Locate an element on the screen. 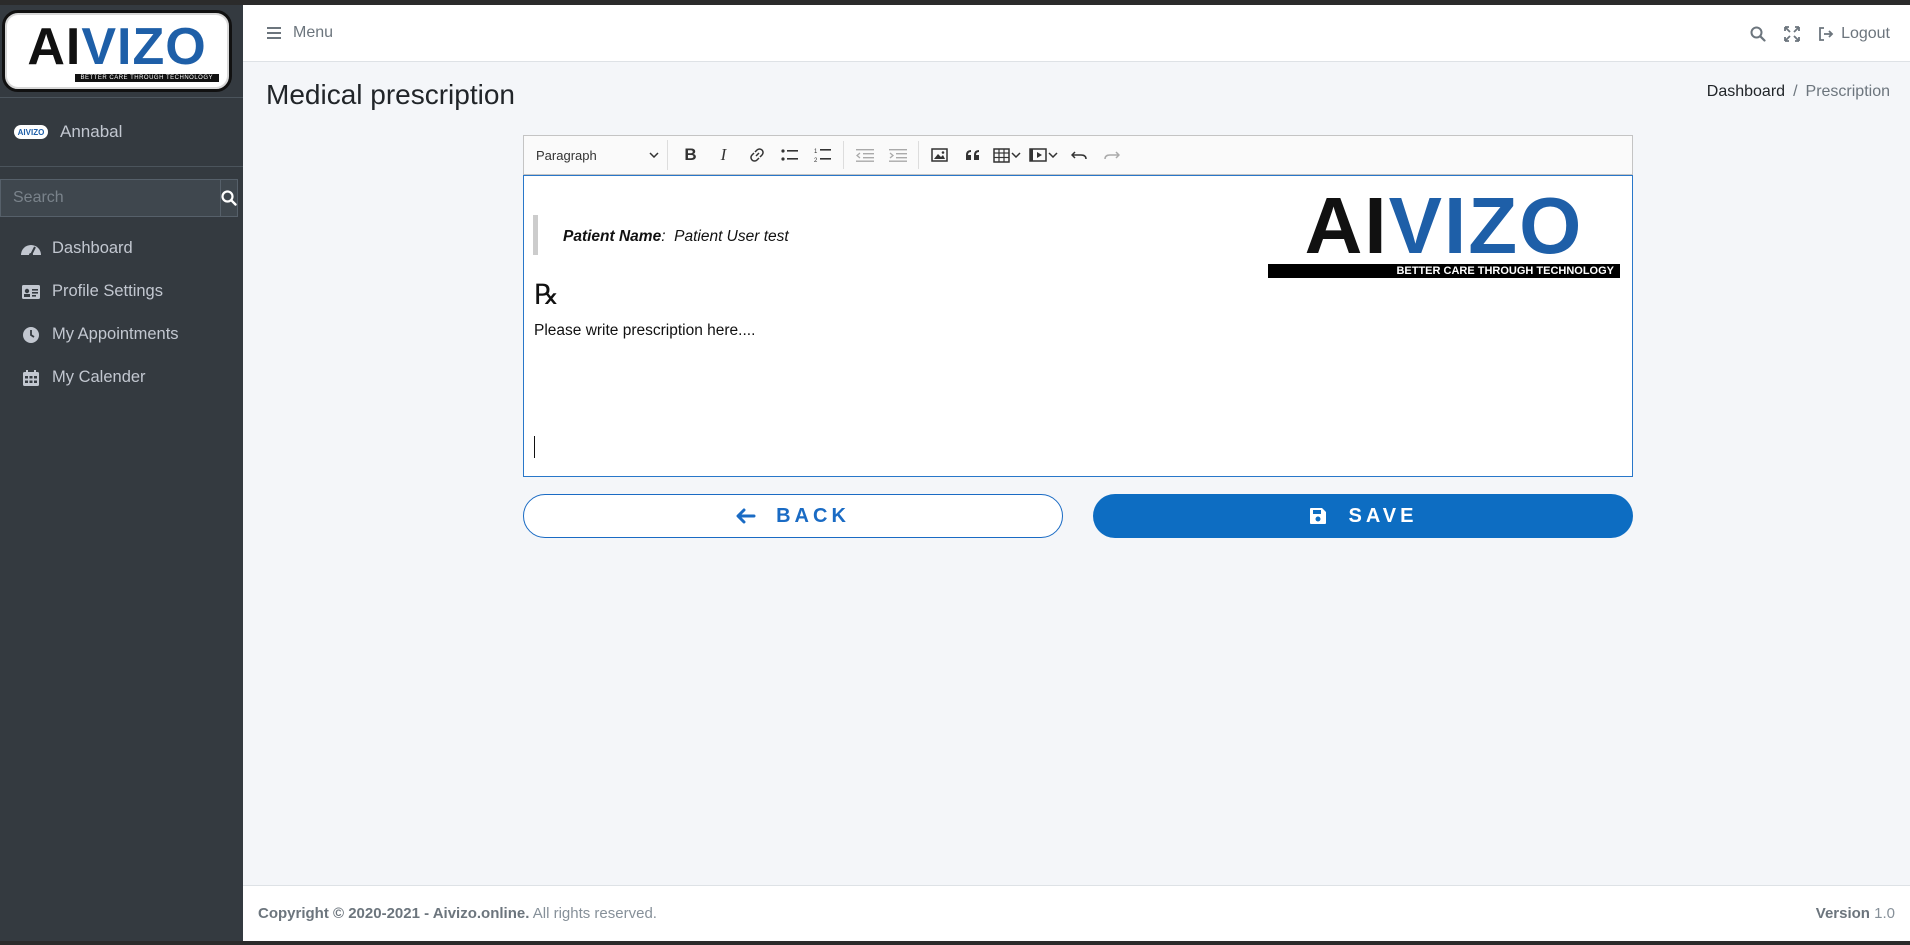 This screenshot has width=1910, height=945. back-button: BACK is located at coordinates (793, 516).